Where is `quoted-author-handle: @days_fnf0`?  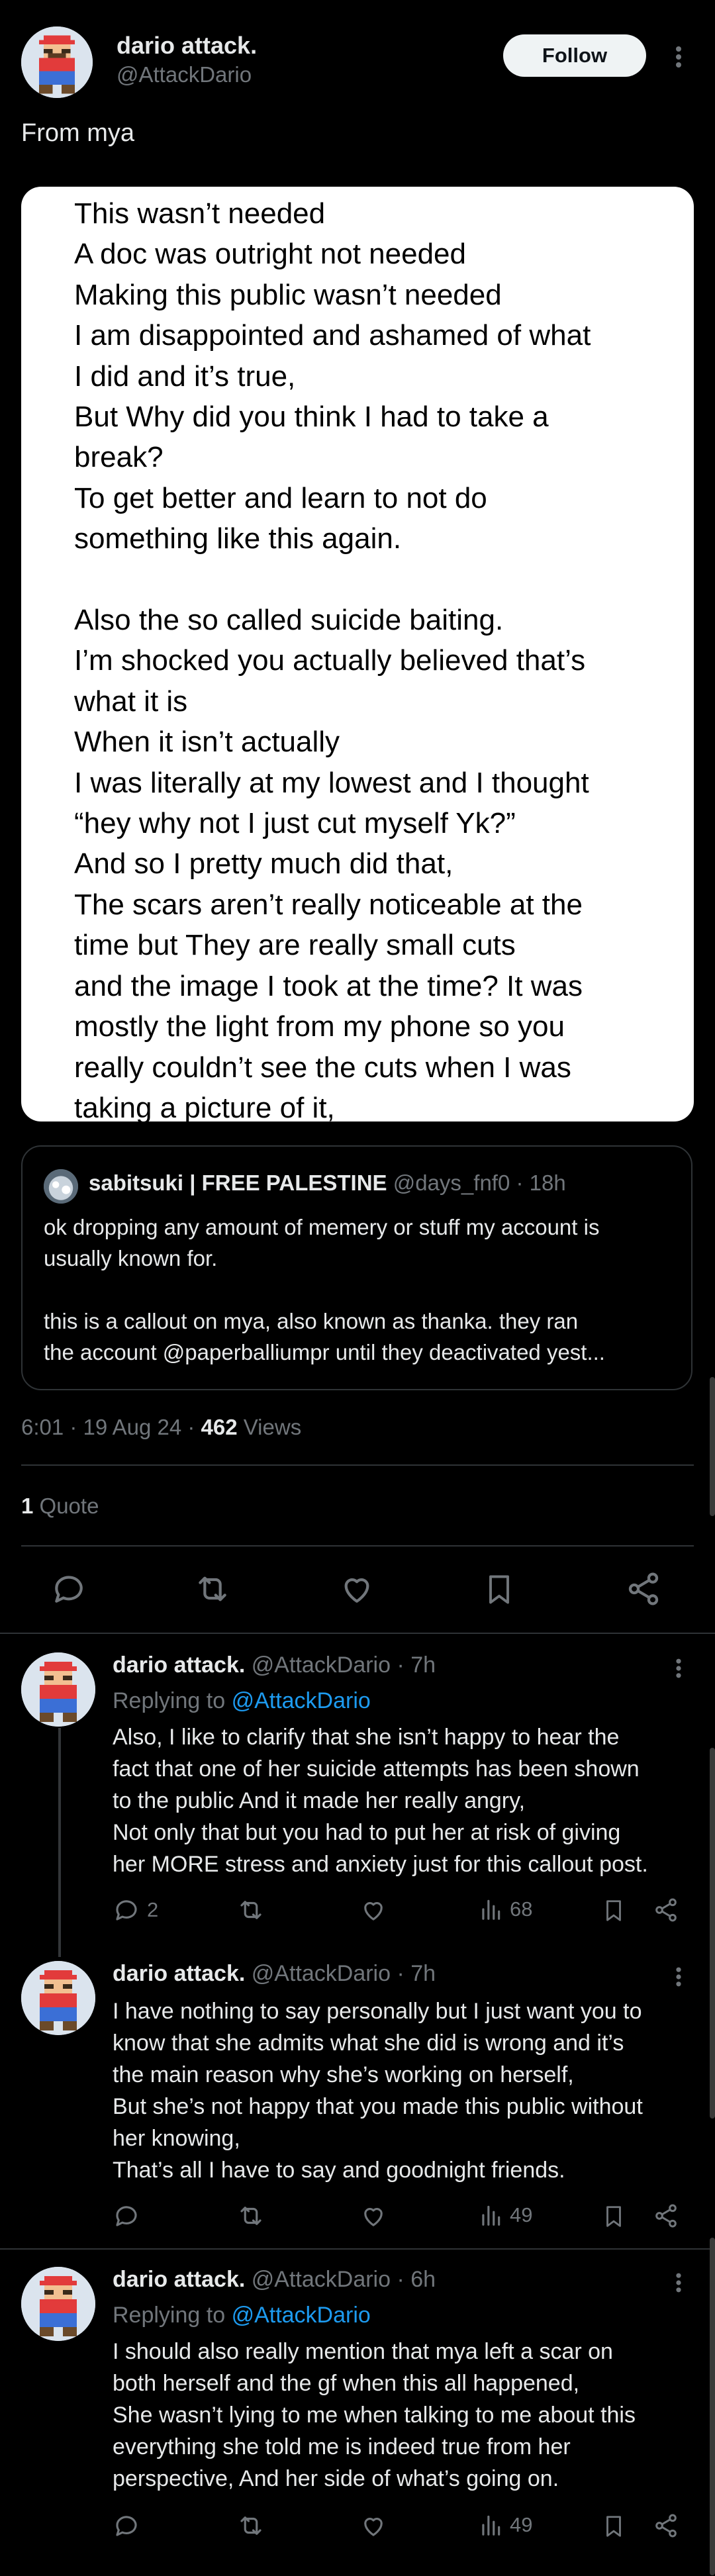
quoted-author-handle: @days_fnf0 is located at coordinates (451, 1182).